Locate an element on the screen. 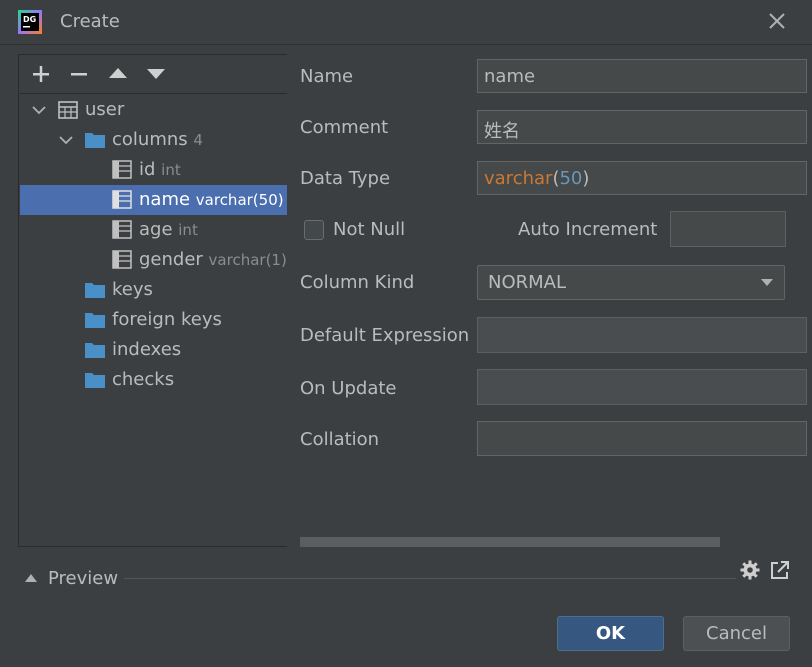 The image size is (812, 667). tree-node-column-age: age int is located at coordinates (153, 230).